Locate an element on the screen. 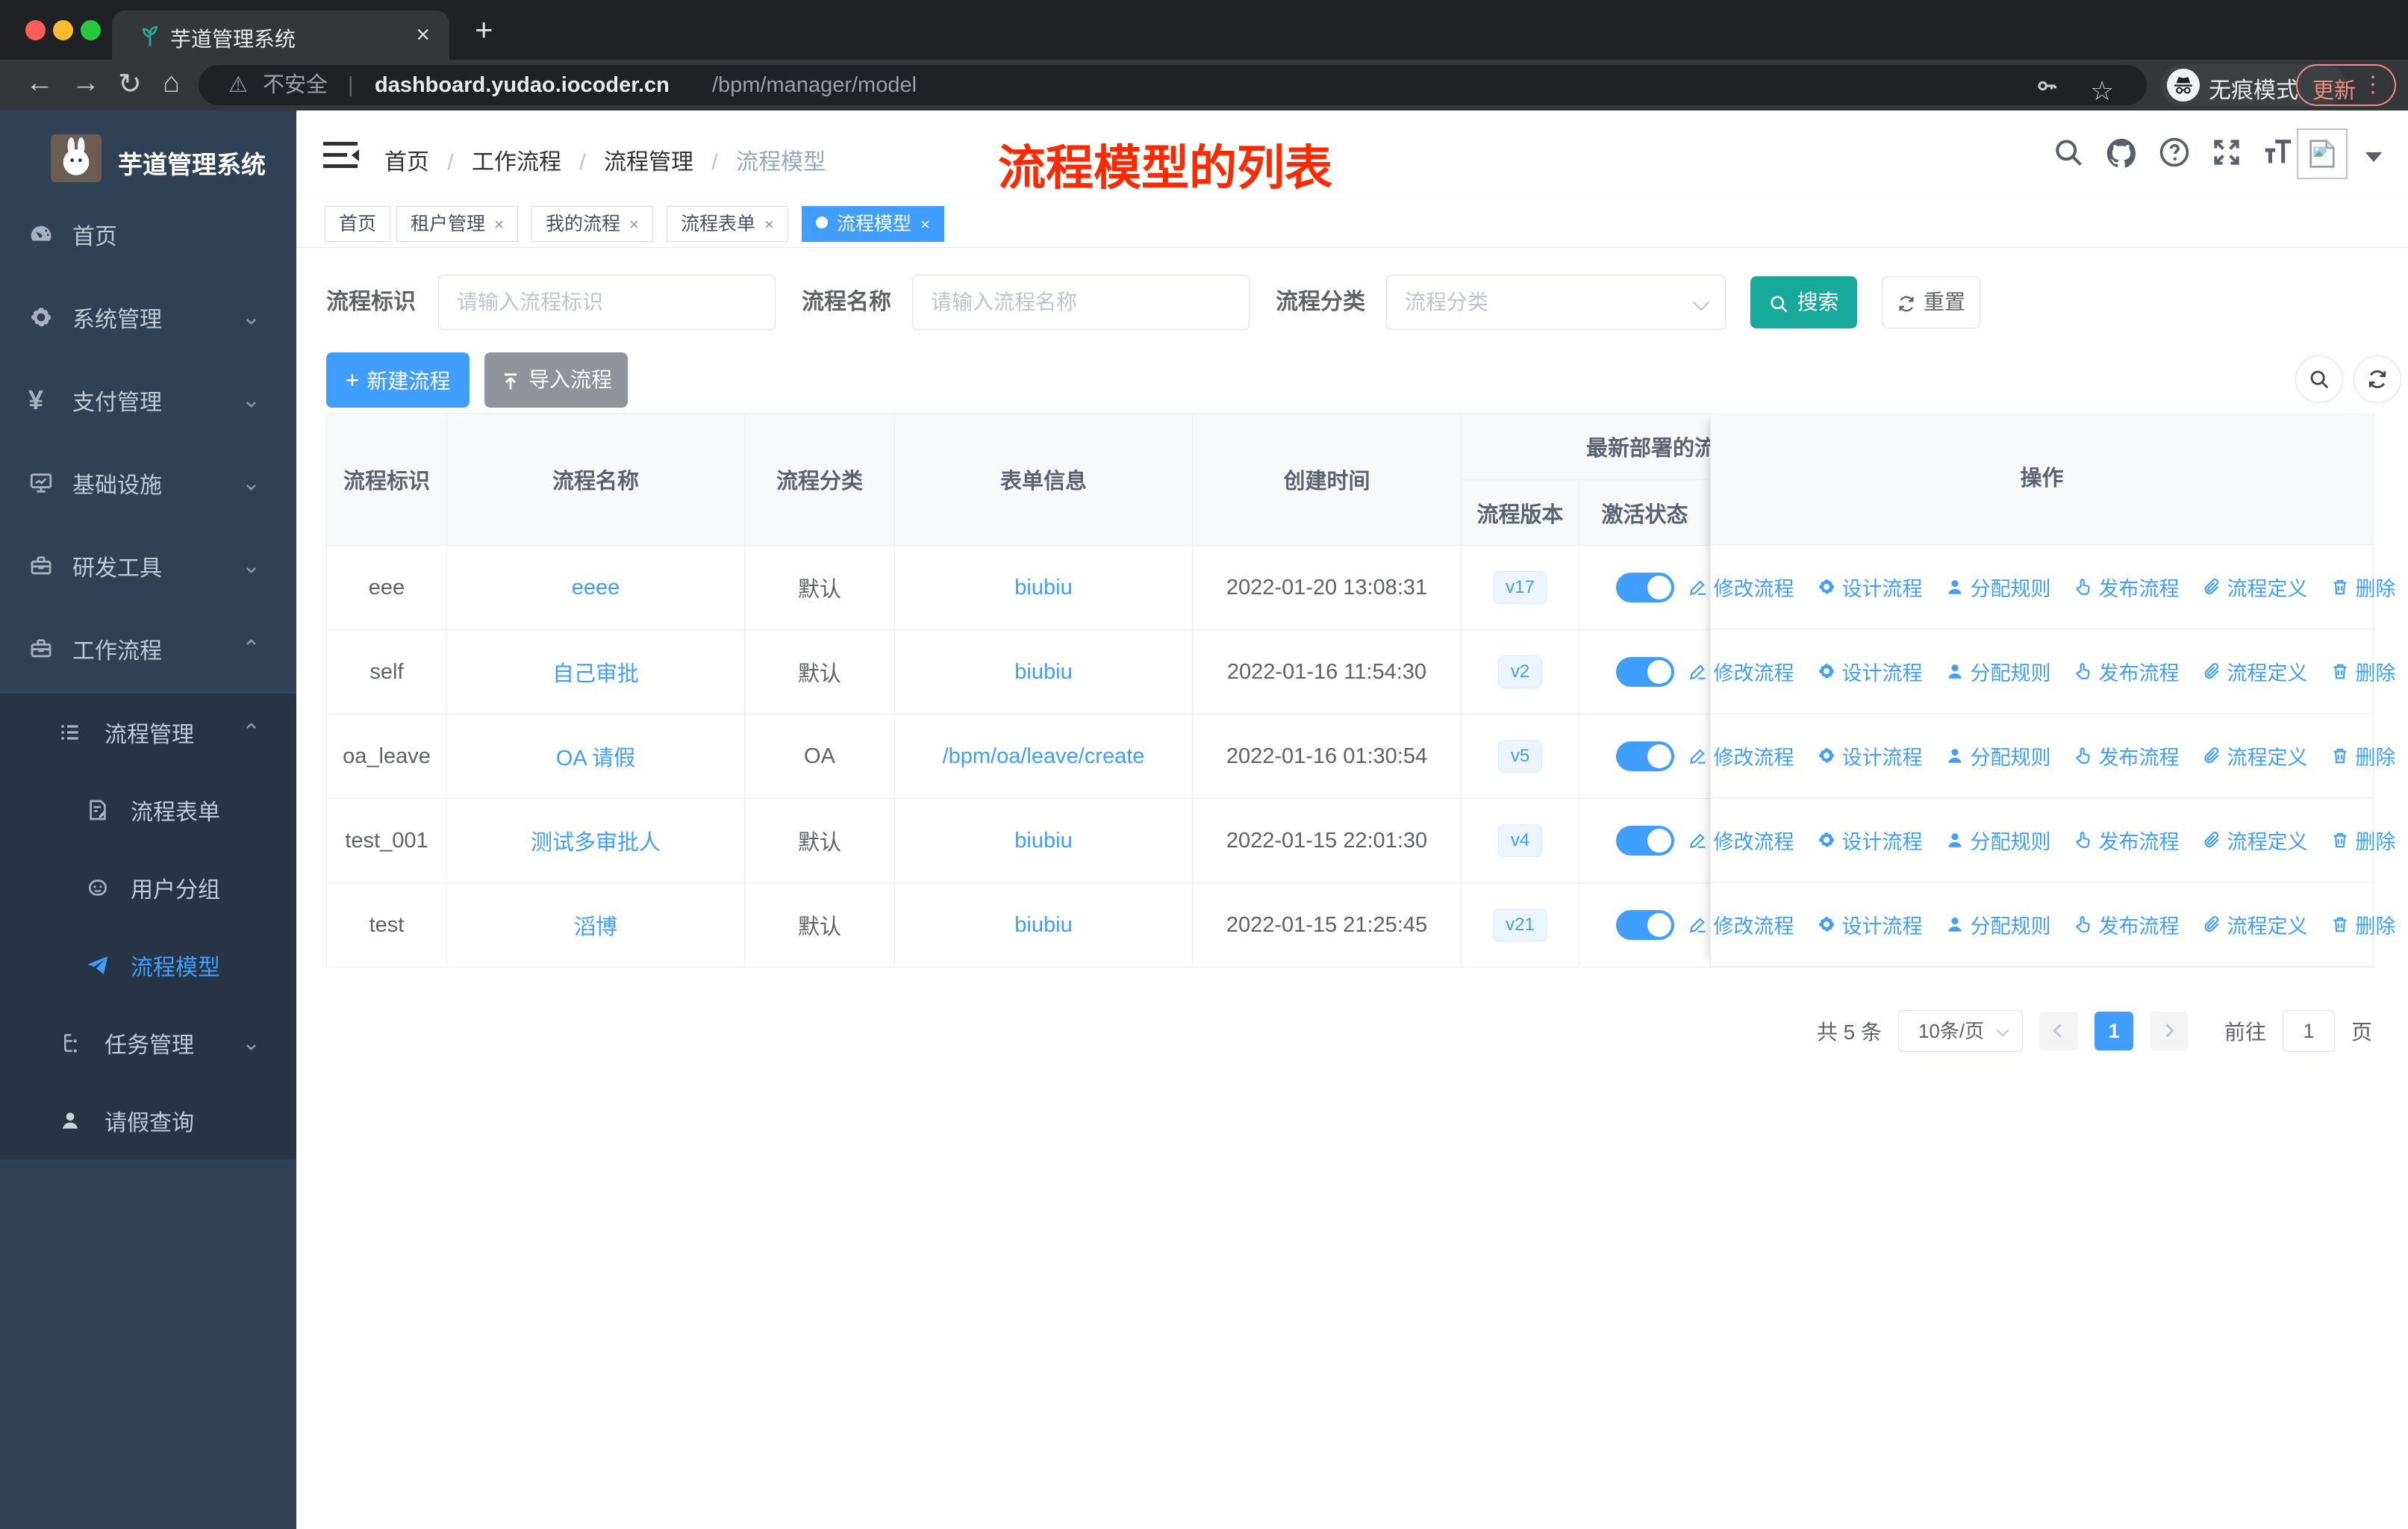  prev-page-button is located at coordinates (2058, 1031).